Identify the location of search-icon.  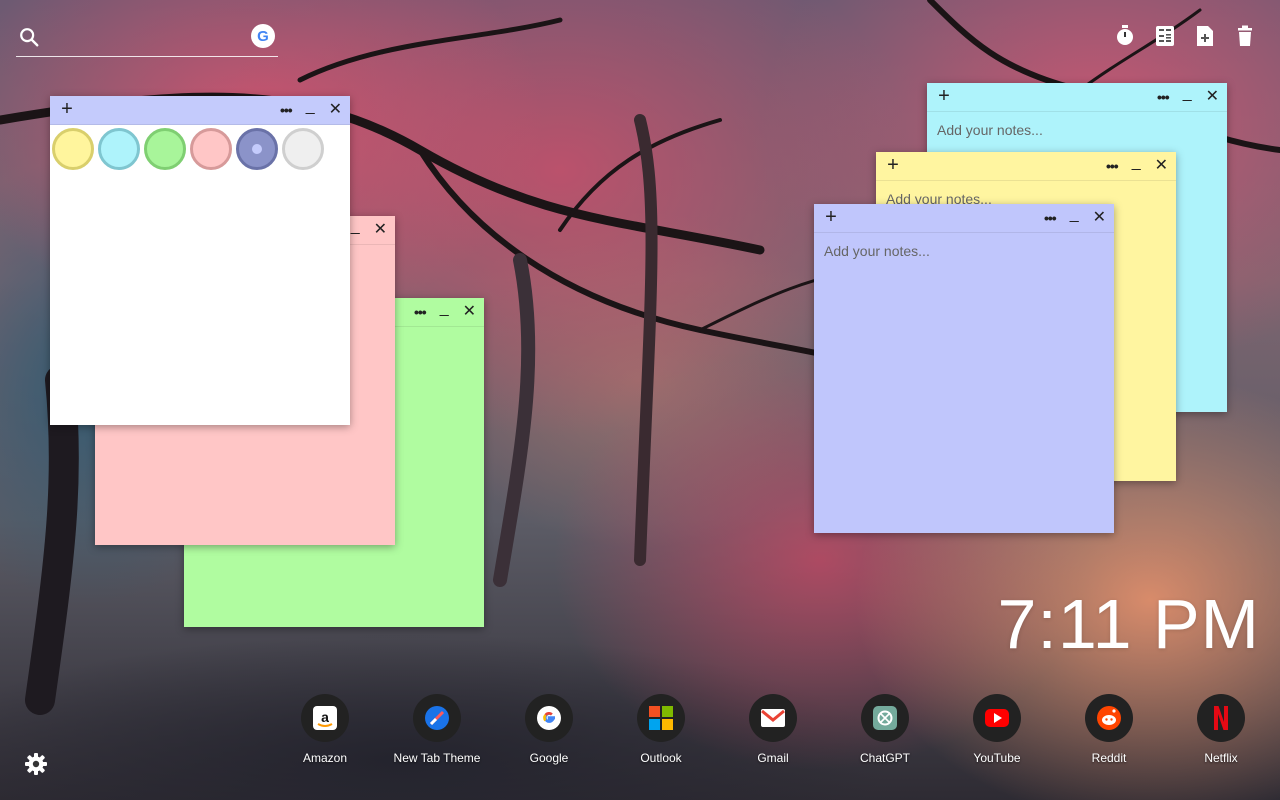
(29, 37).